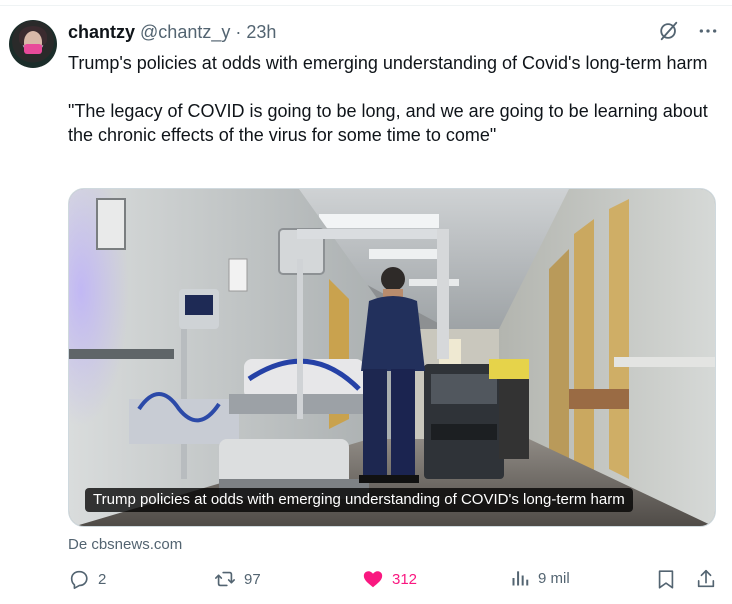  Describe the element at coordinates (252, 579) in the screenshot. I see `repost-count: 97` at that location.